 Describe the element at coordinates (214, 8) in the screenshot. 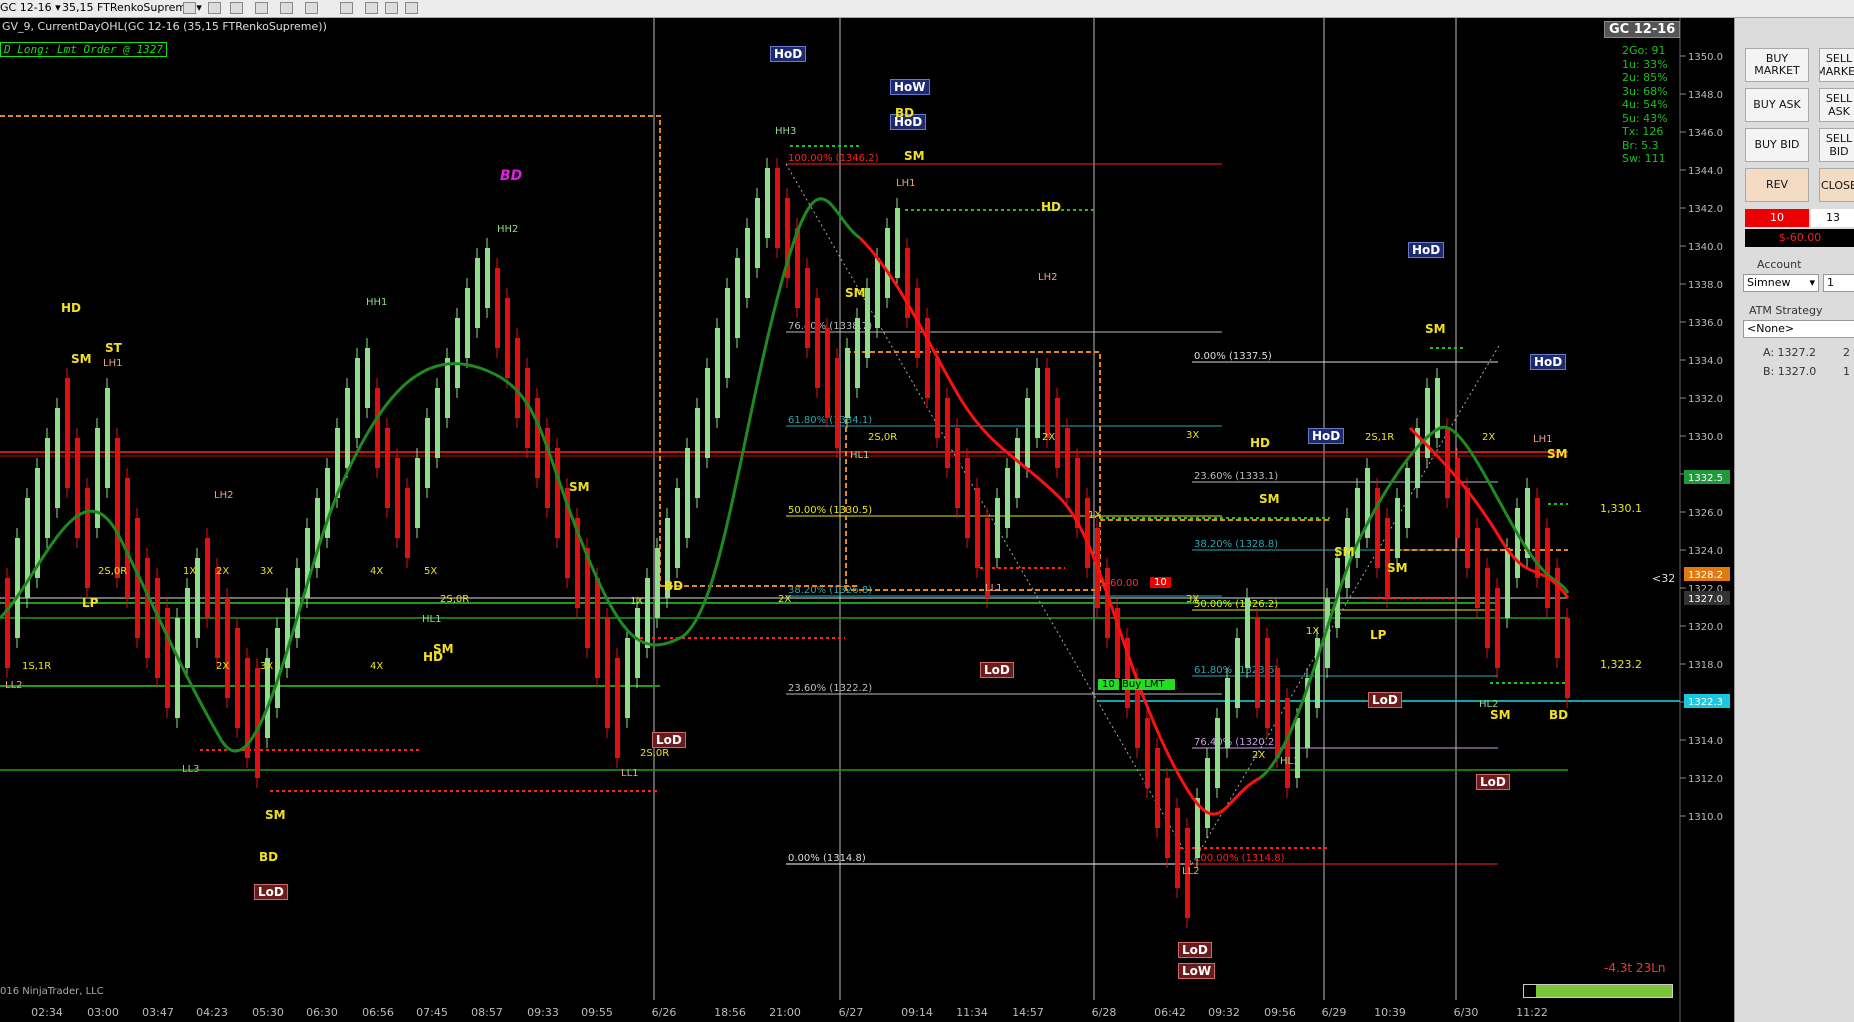

I see `draw-pencil-icon` at that location.